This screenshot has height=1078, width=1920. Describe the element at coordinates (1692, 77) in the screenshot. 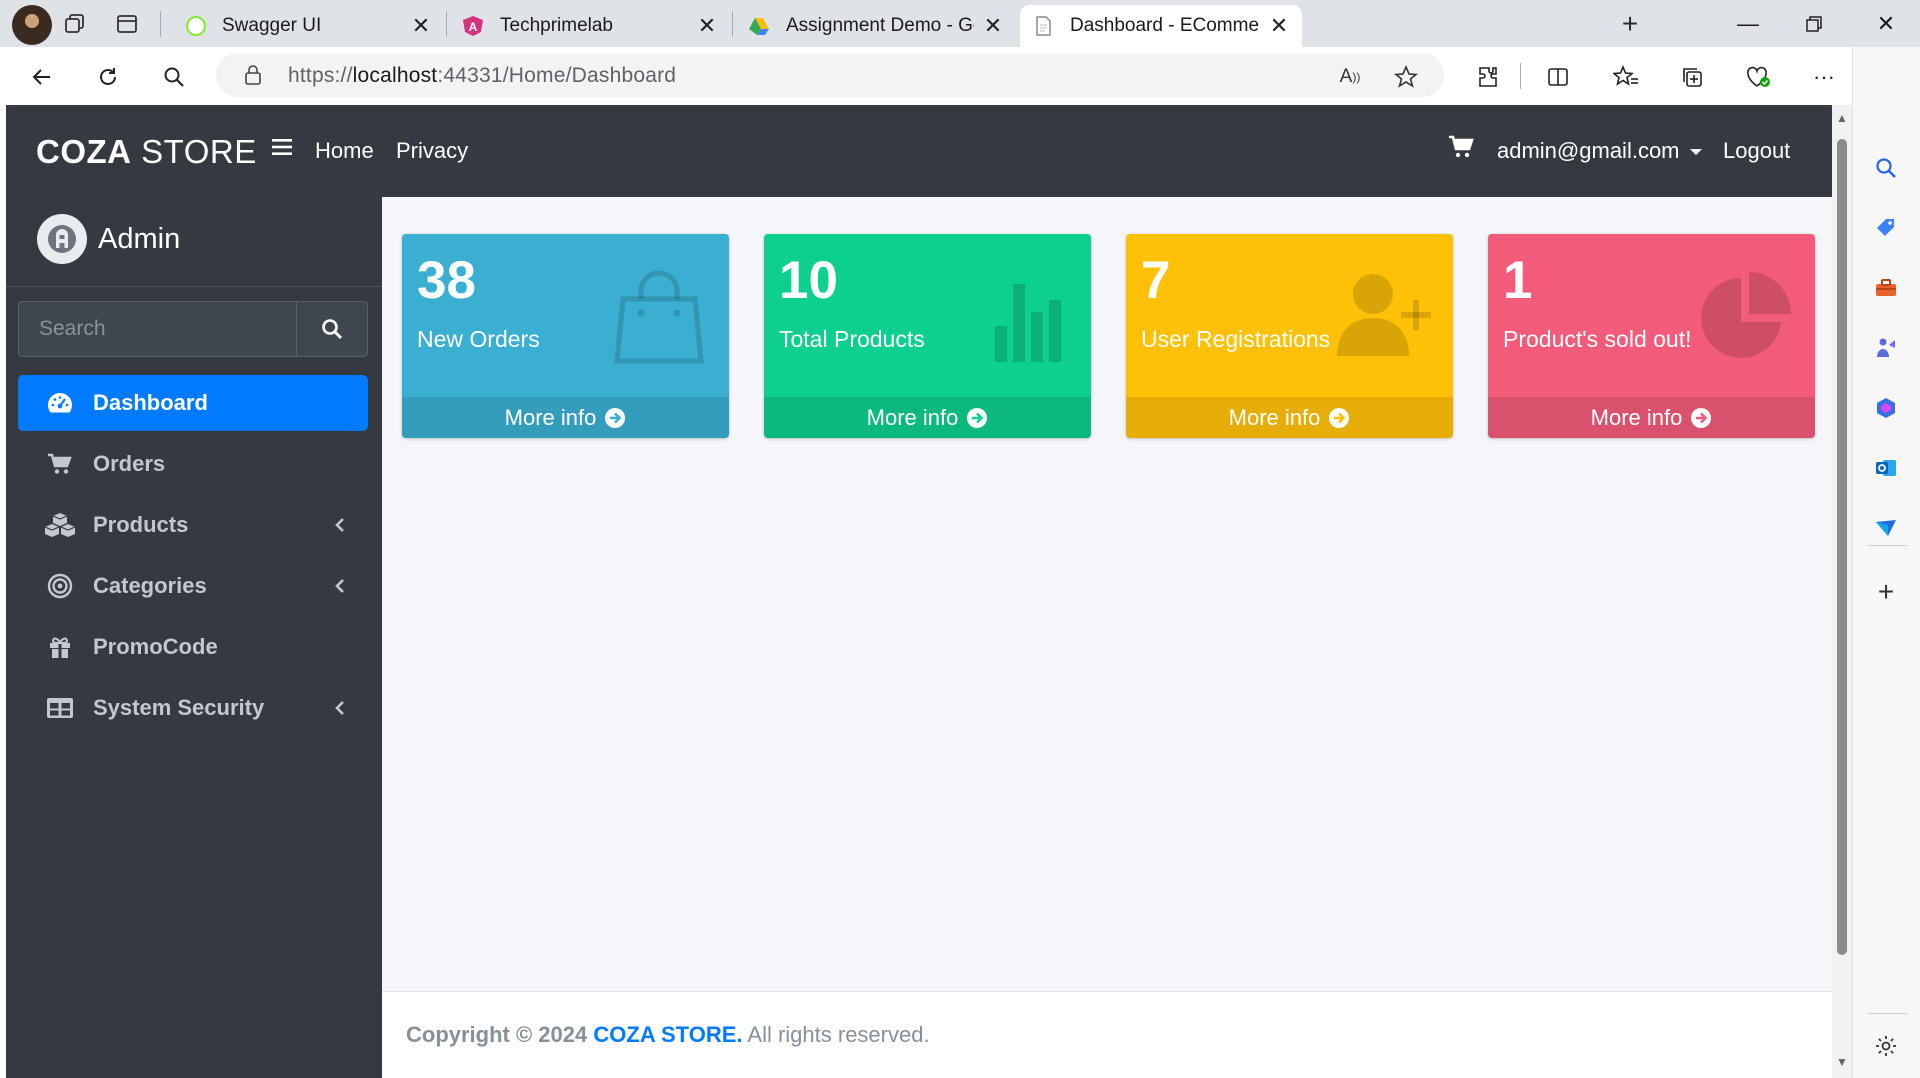

I see `collections-icon` at that location.